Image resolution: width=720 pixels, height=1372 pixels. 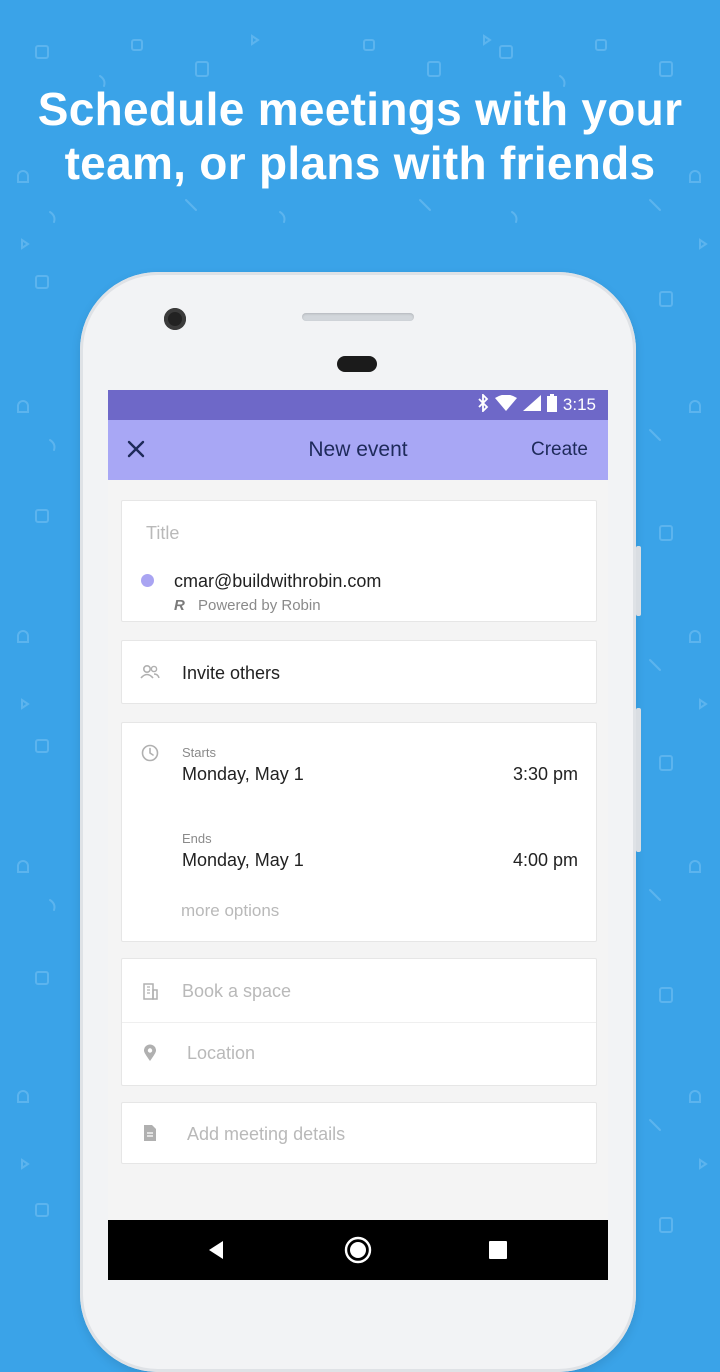 I want to click on building-icon, so click(x=150, y=991).